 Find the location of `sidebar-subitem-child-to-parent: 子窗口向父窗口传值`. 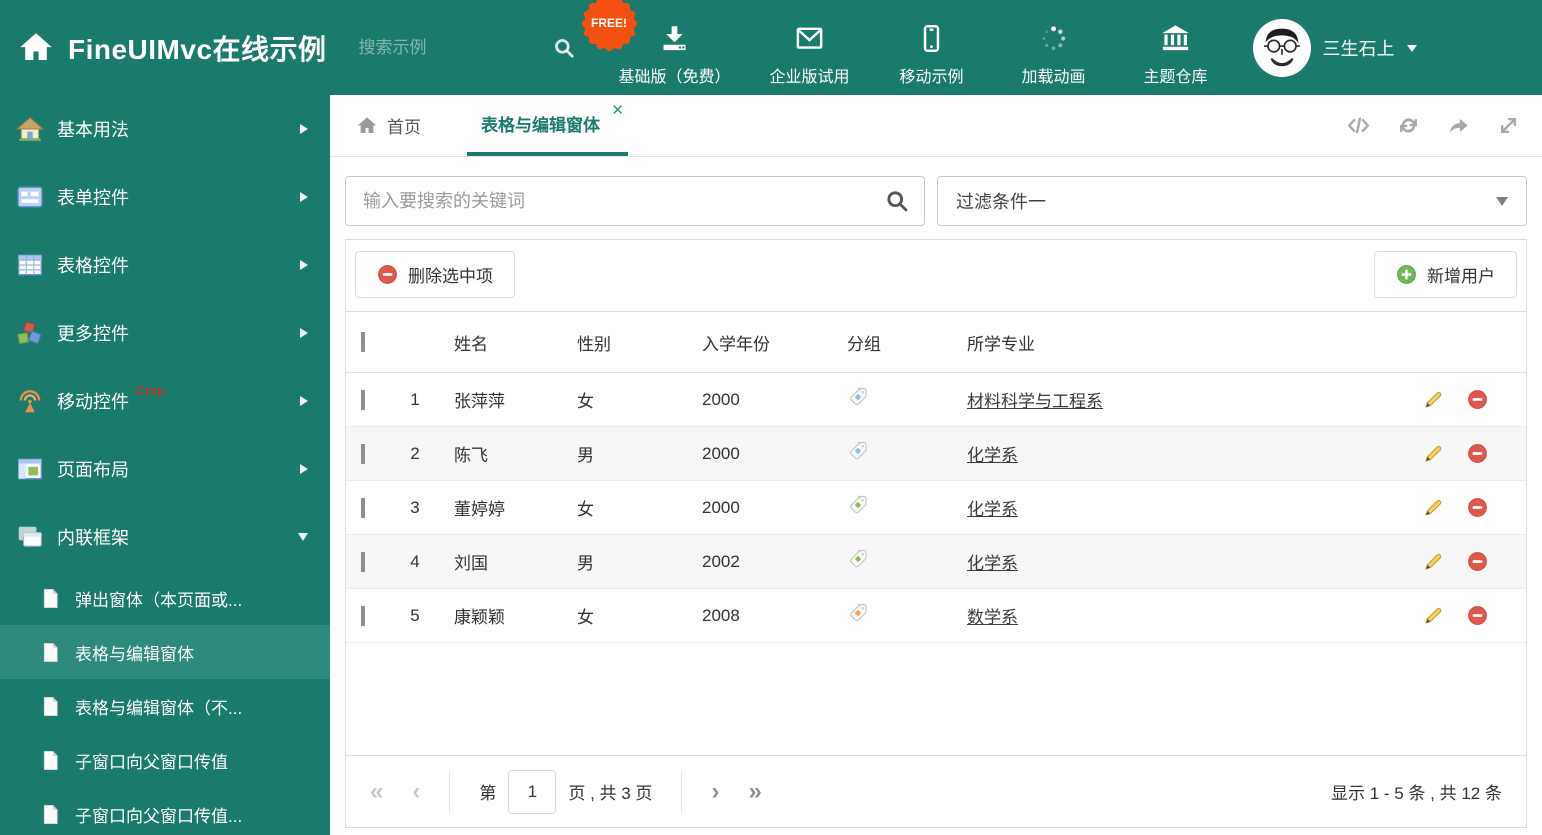

sidebar-subitem-child-to-parent: 子窗口向父窗口传值 is located at coordinates (165, 760).